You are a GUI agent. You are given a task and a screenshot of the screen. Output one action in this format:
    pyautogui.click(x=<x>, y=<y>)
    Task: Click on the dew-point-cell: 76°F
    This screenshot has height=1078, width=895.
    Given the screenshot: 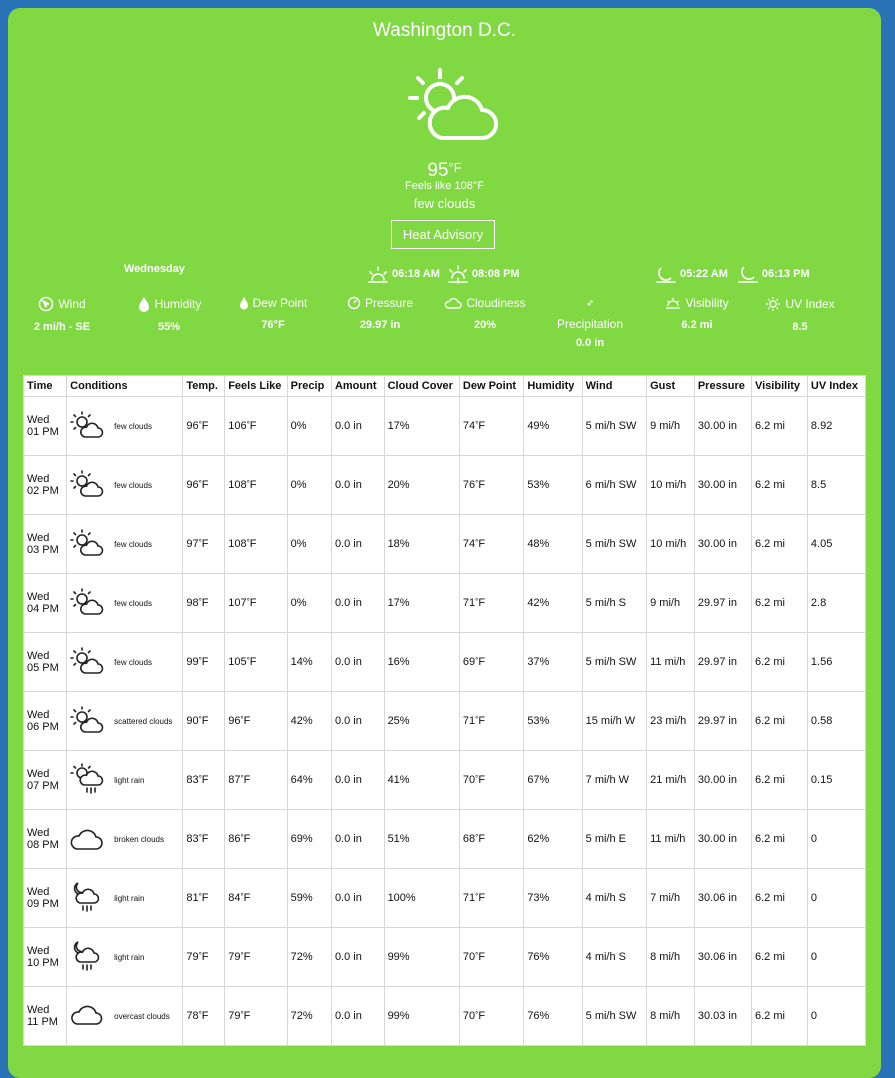 What is the action you would take?
    pyautogui.click(x=491, y=485)
    